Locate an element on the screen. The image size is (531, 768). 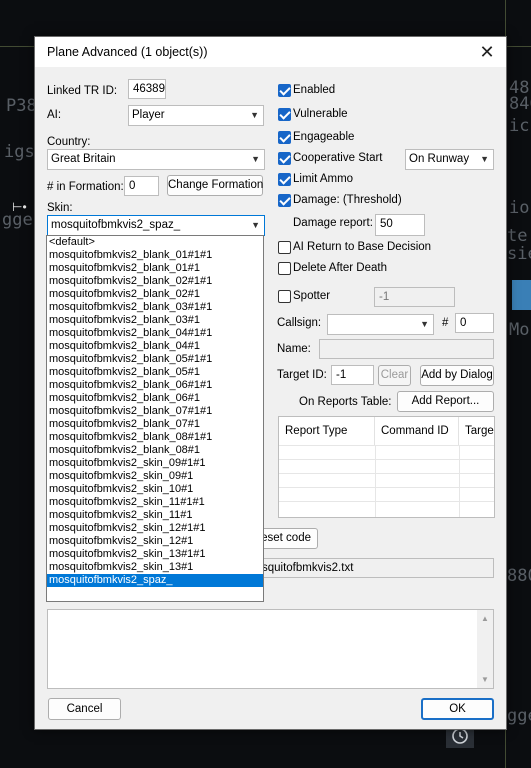
map-label: ggei is located at coordinates (519, 716).